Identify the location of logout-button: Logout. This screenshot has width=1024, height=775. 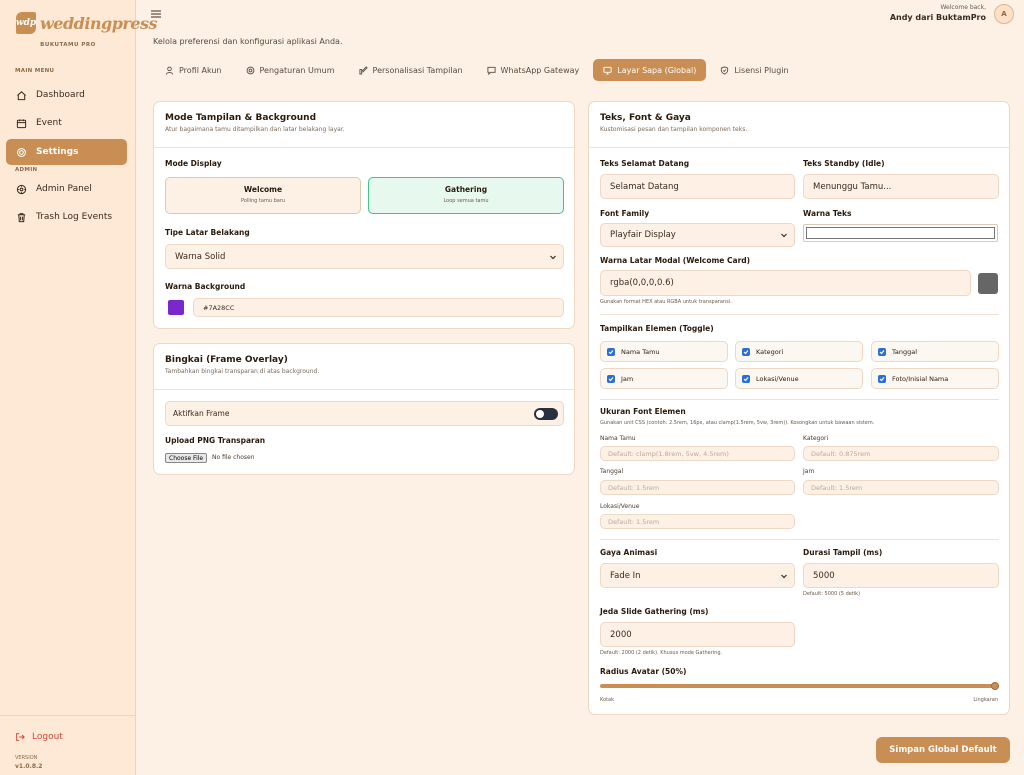
(39, 737).